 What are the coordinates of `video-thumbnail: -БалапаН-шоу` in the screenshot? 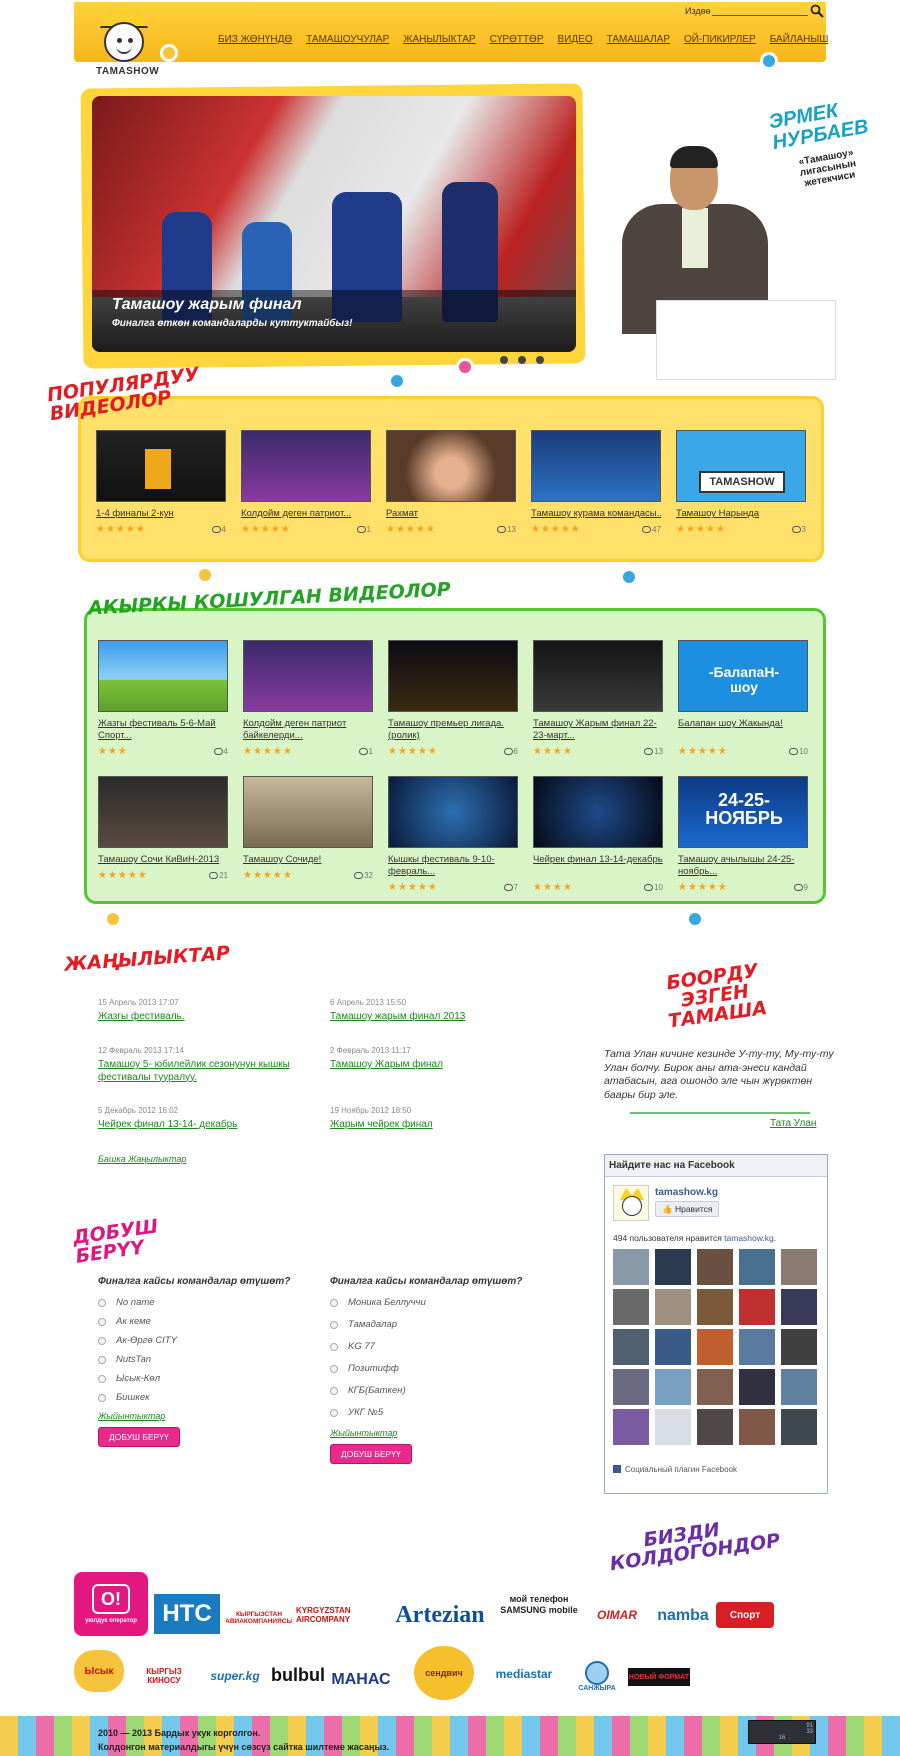 It's located at (743, 676).